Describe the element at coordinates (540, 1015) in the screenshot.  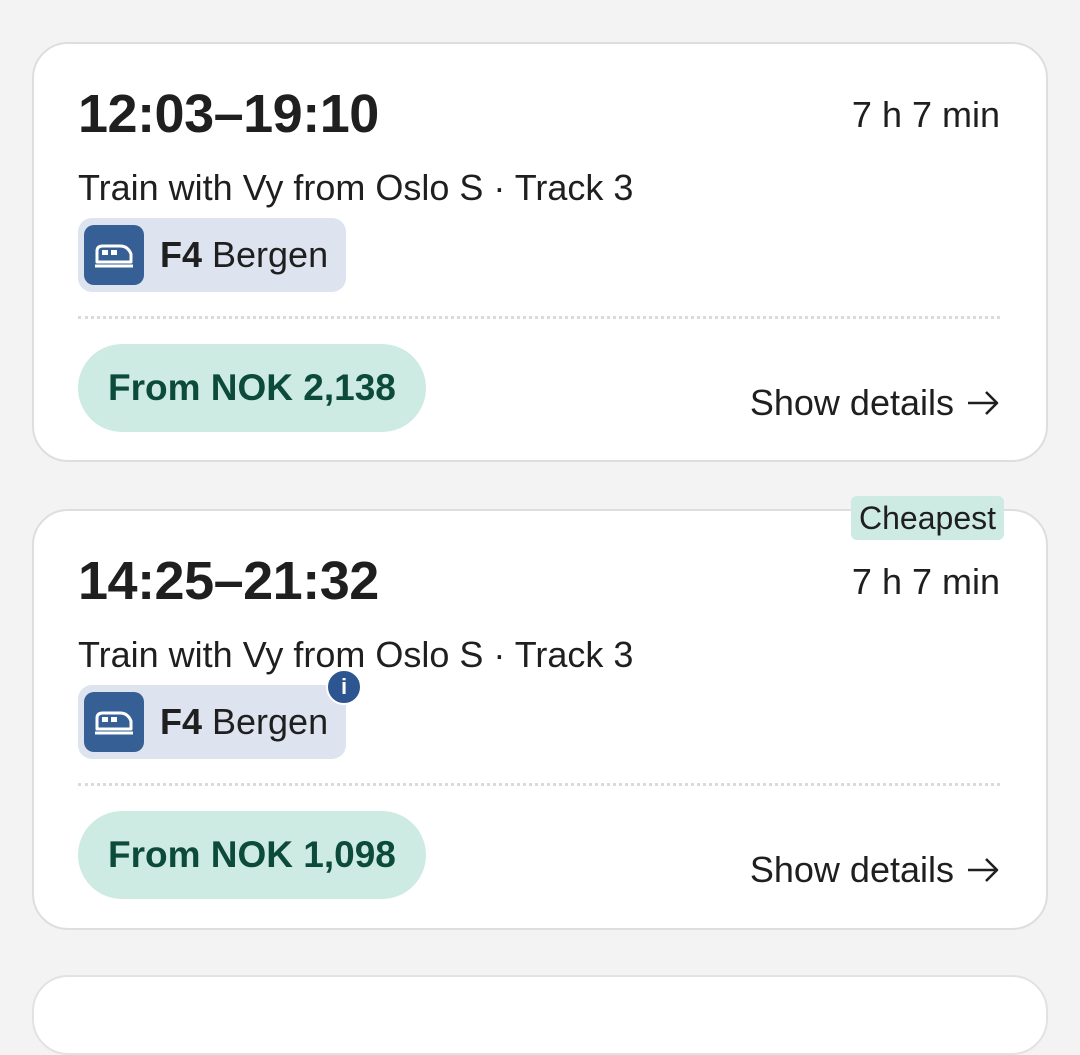
I see `next-journey-card` at that location.